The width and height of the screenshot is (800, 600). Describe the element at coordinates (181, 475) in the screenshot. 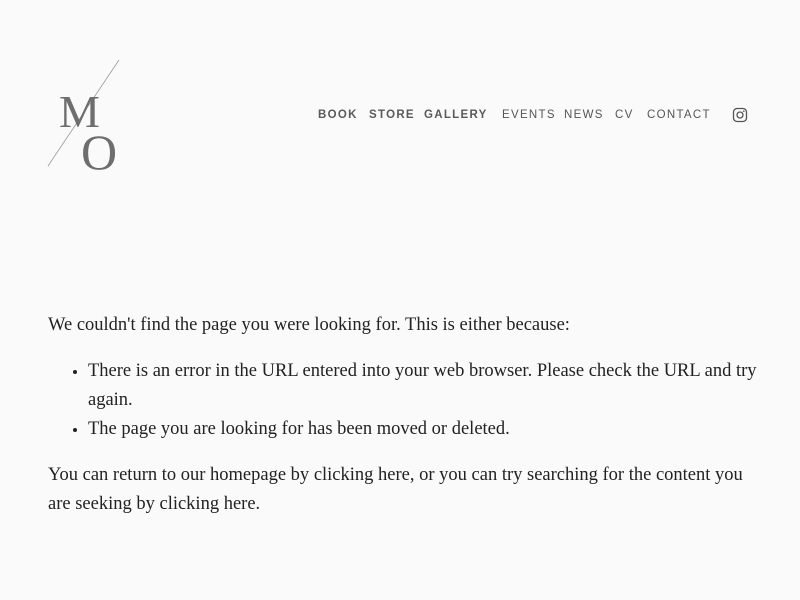

I see `return-prefix: You can return to our homepage by` at that location.